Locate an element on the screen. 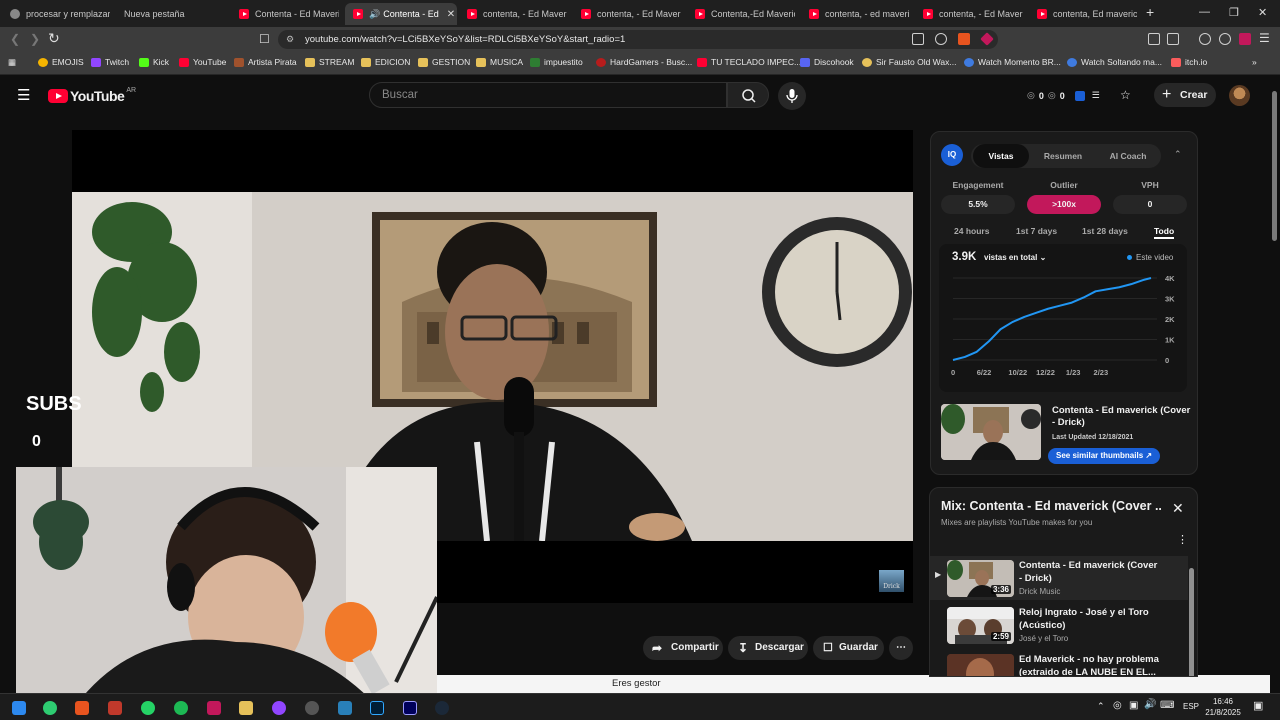  site-info-icon: ⚙ is located at coordinates (290, 39).